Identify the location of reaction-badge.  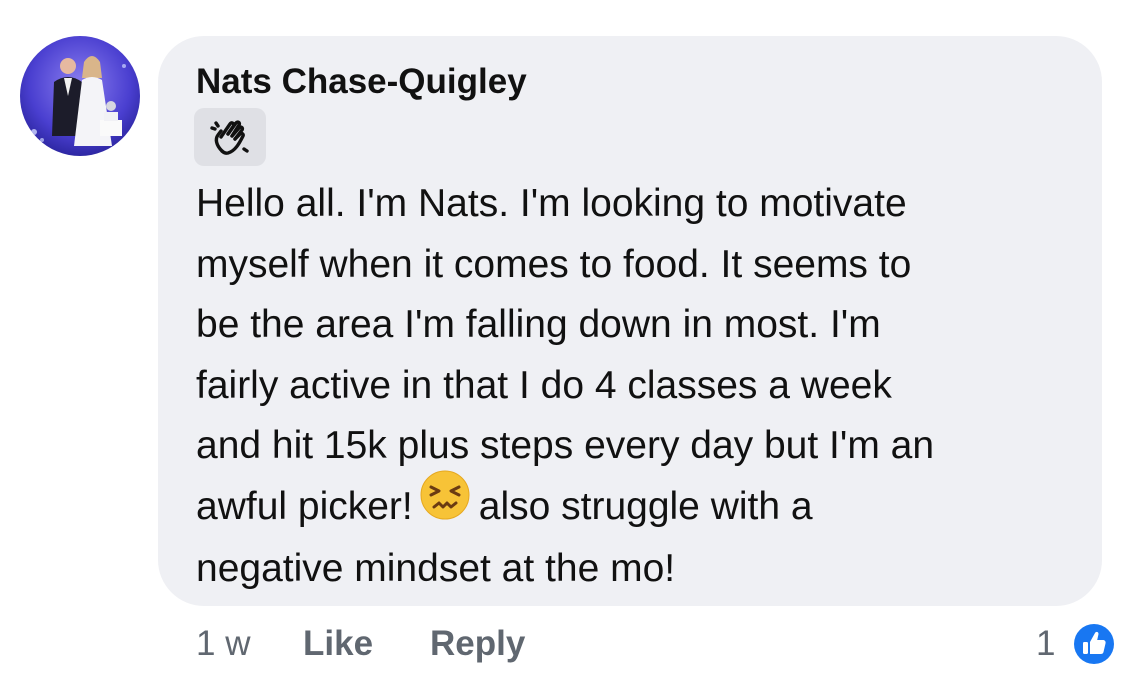
(230, 137).